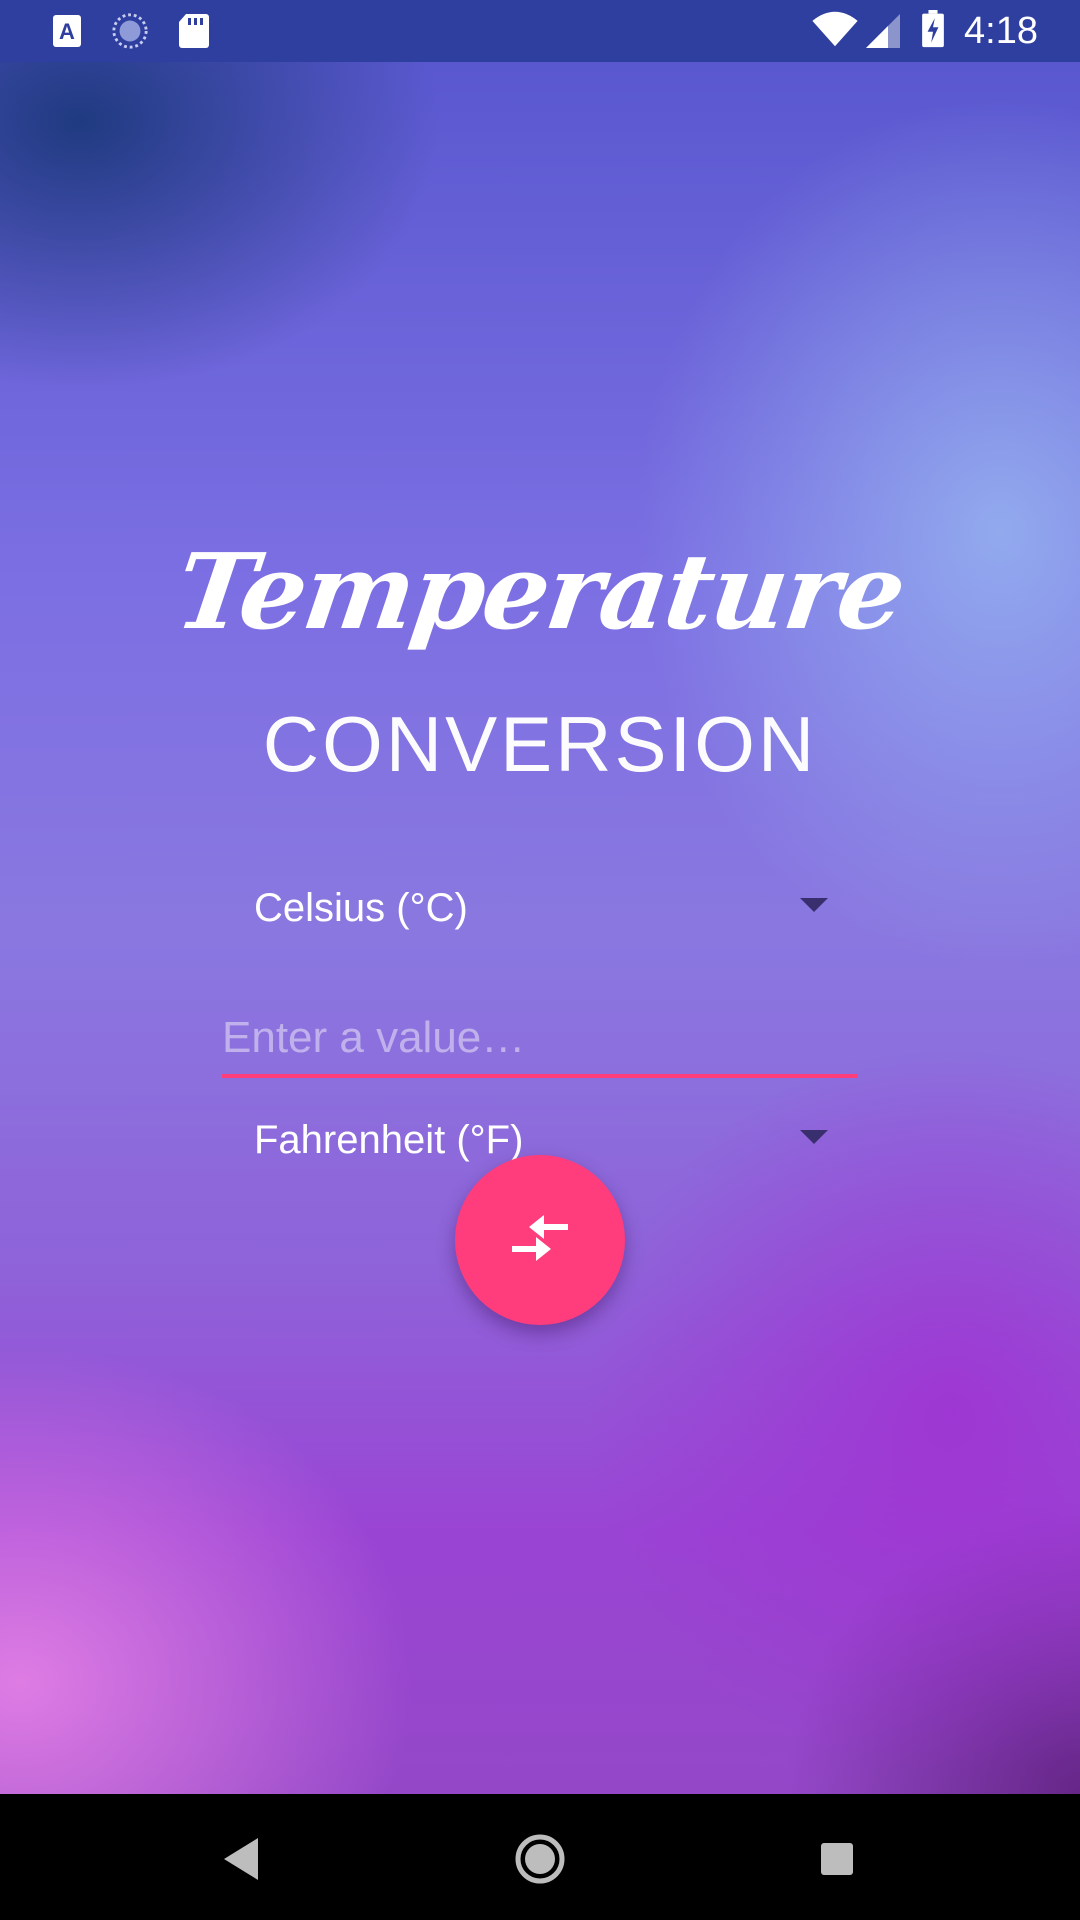 Image resolution: width=1080 pixels, height=1920 pixels. I want to click on home-icon, so click(540, 1859).